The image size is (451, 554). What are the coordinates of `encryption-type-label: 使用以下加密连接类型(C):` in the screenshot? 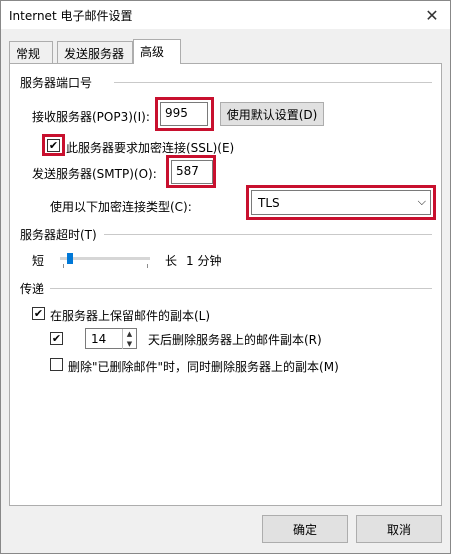 It's located at (121, 207).